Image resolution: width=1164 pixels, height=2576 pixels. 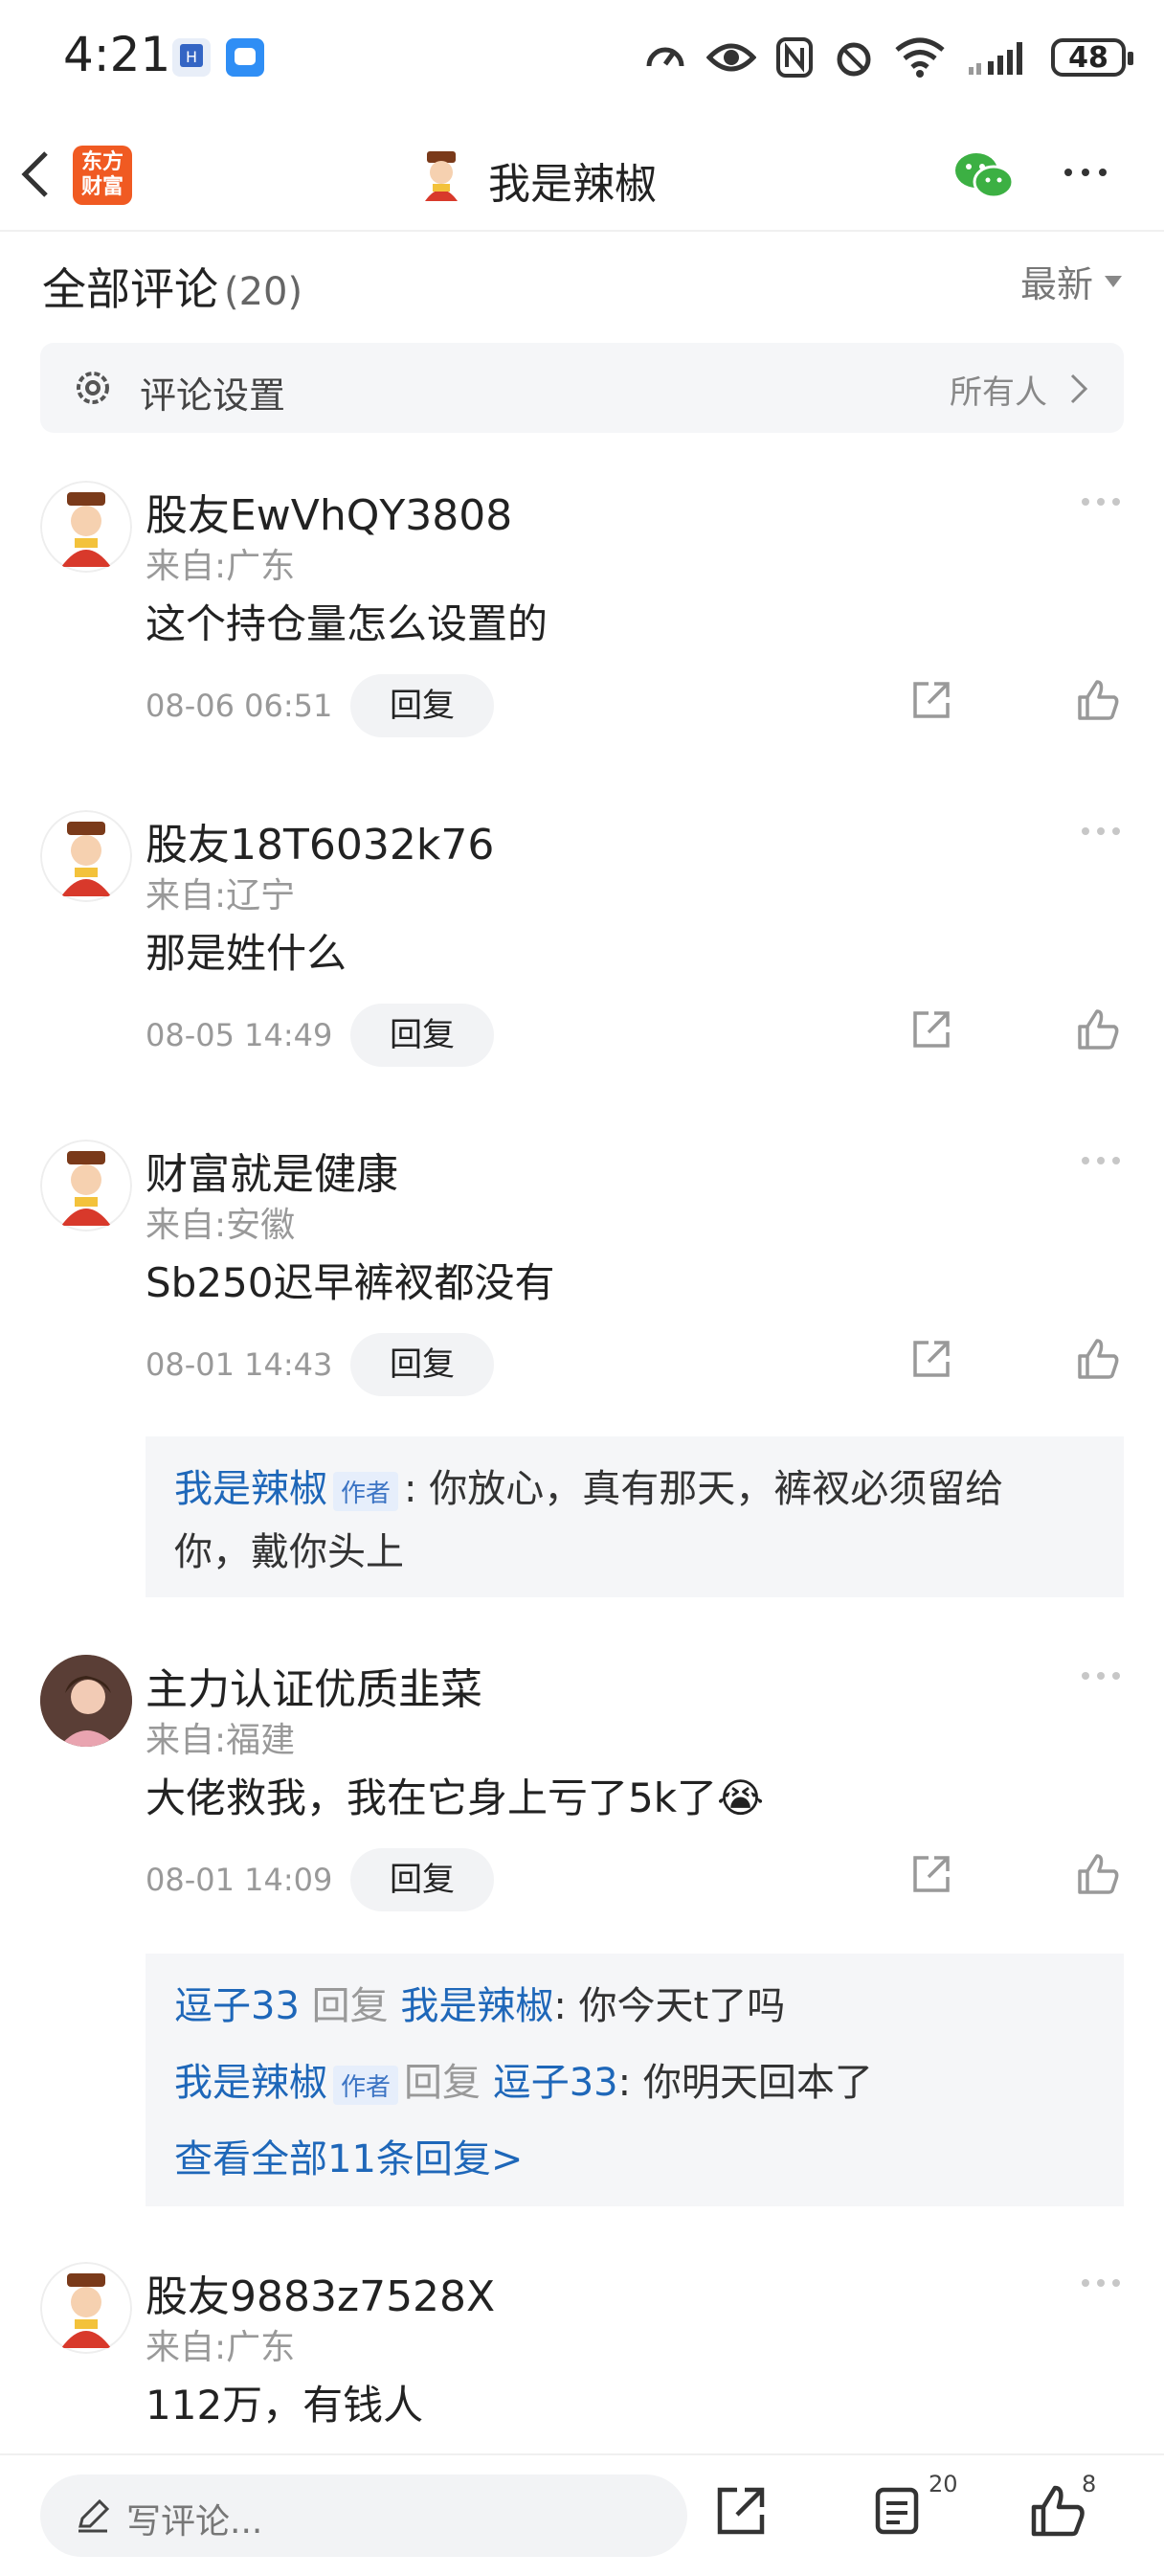 I want to click on chevron-left-icon, so click(x=34, y=174).